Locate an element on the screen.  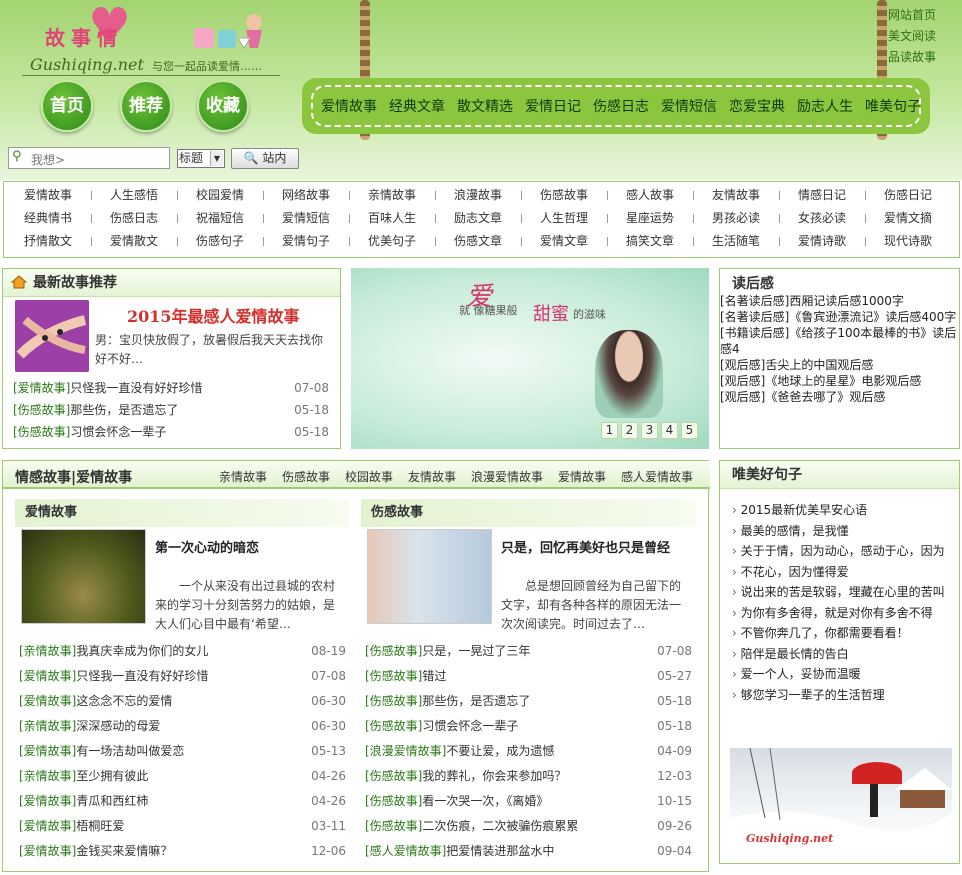
list-item: [爱情故事]梧桐旺爱 03-11 is located at coordinates (182, 826).